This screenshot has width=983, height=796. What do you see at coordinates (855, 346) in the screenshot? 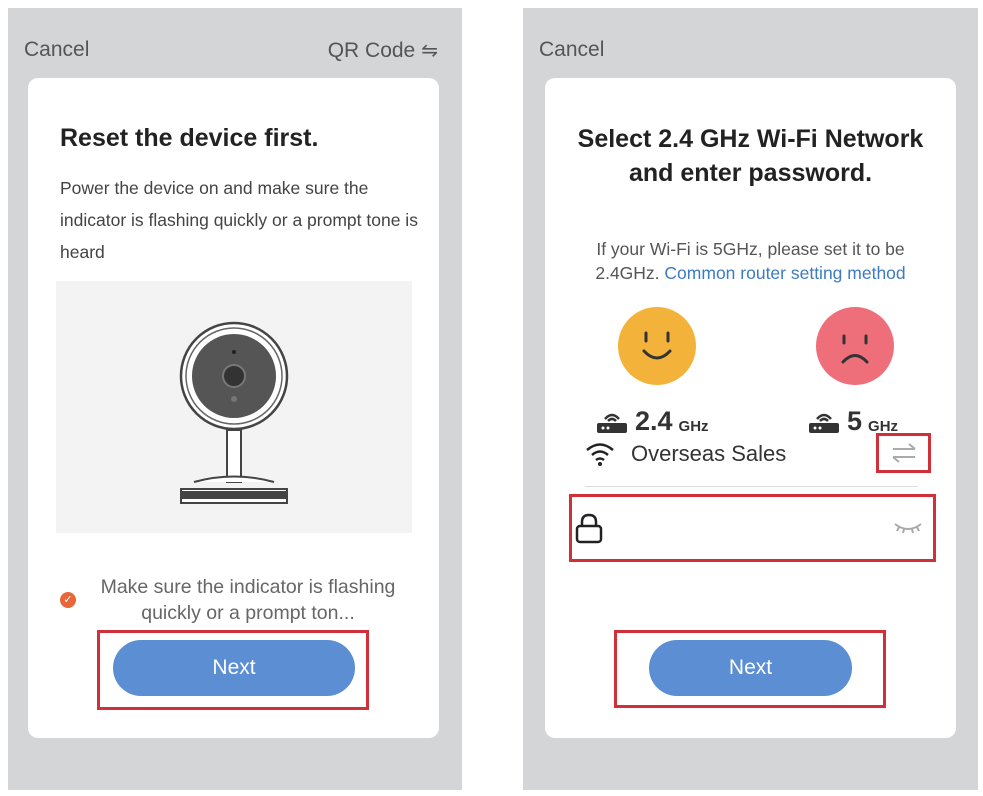
I see `sad-face-icon` at bounding box center [855, 346].